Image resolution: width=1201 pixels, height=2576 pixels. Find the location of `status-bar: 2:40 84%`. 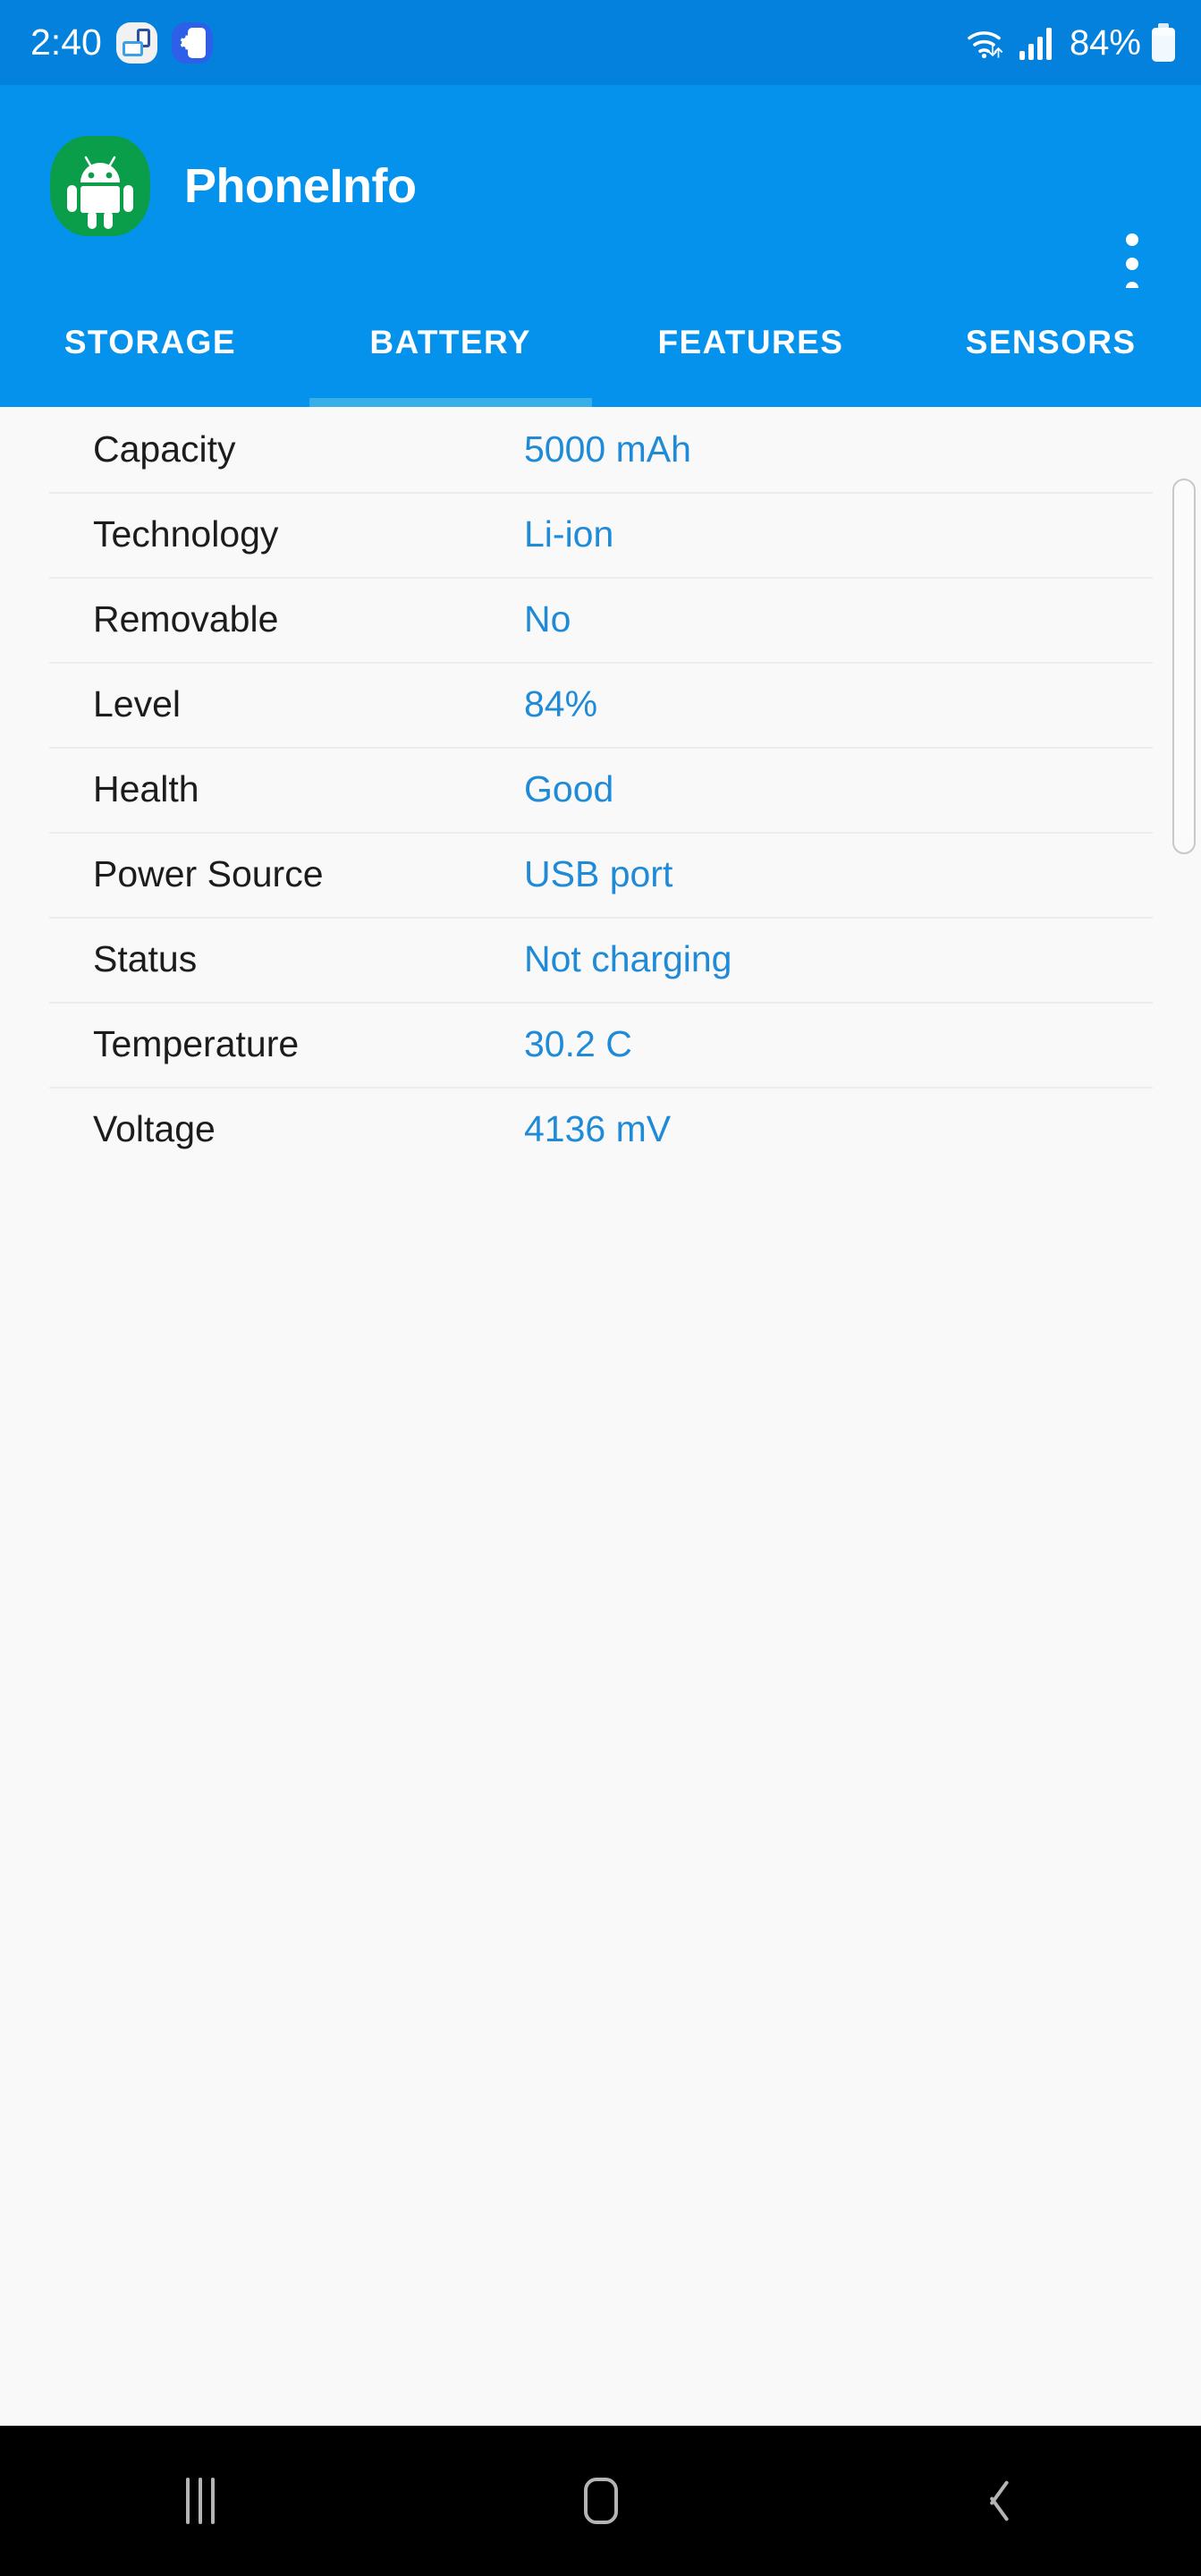

status-bar: 2:40 84% is located at coordinates (600, 42).